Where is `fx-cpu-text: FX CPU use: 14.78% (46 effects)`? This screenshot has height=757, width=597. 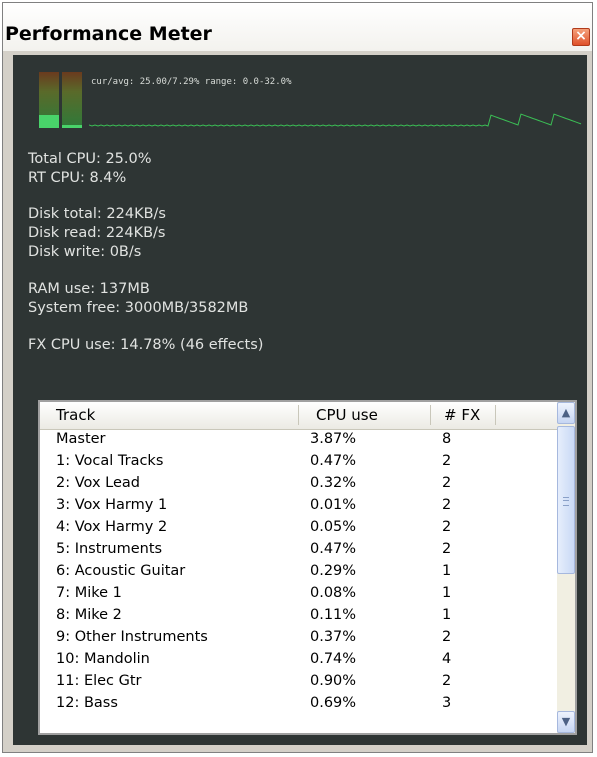 fx-cpu-text: FX CPU use: 14.78% (46 effects) is located at coordinates (146, 345).